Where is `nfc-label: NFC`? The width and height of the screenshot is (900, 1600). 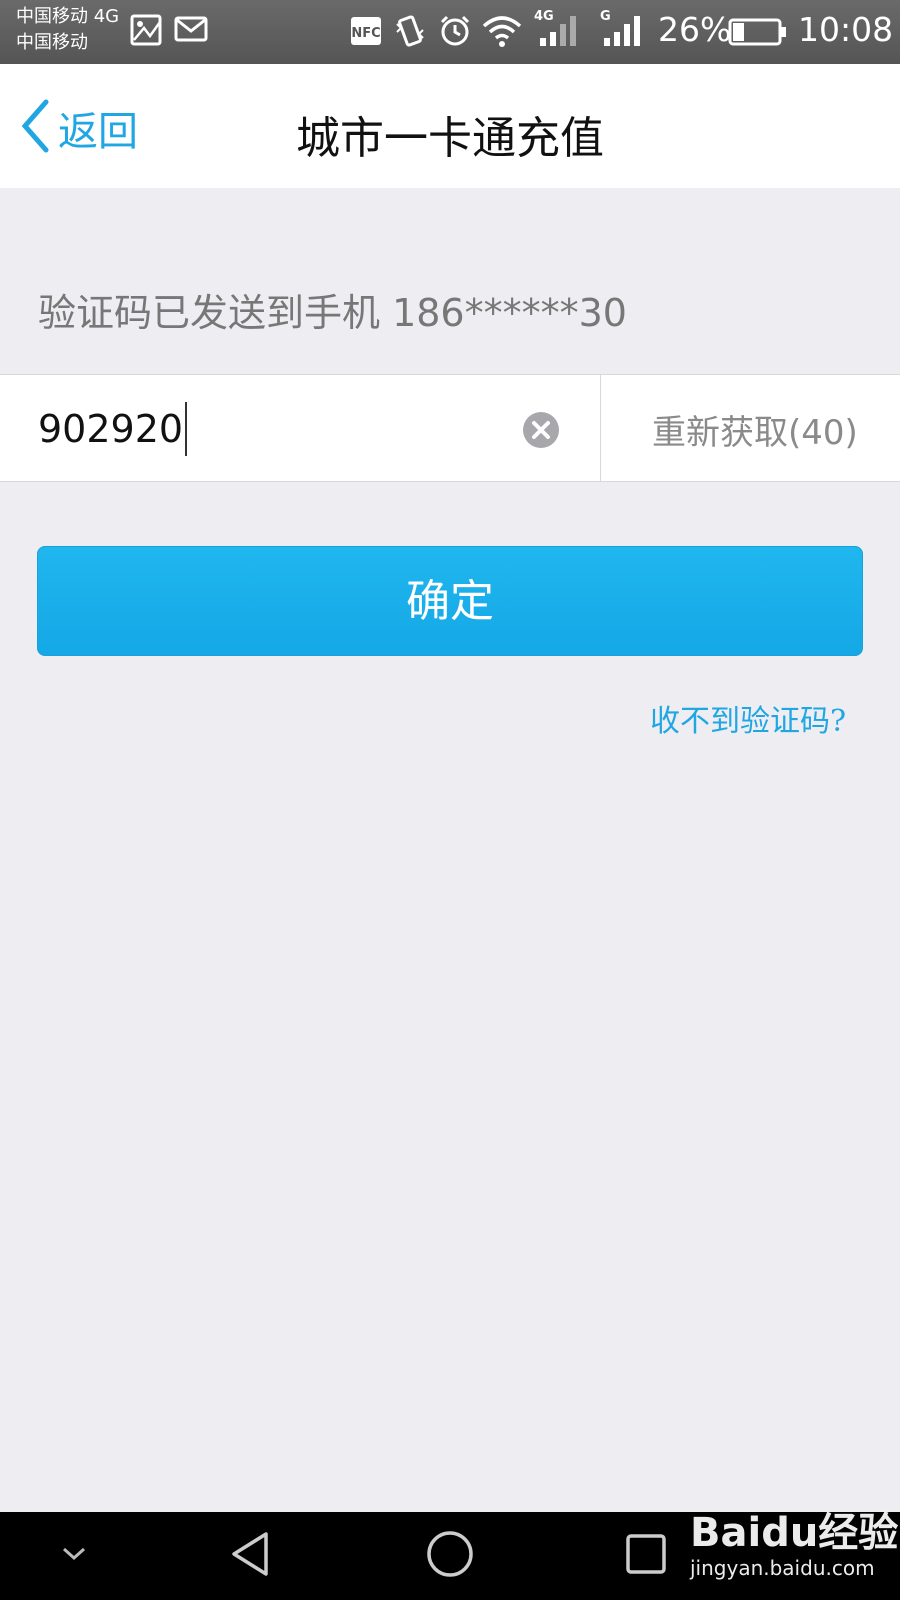 nfc-label: NFC is located at coordinates (365, 33).